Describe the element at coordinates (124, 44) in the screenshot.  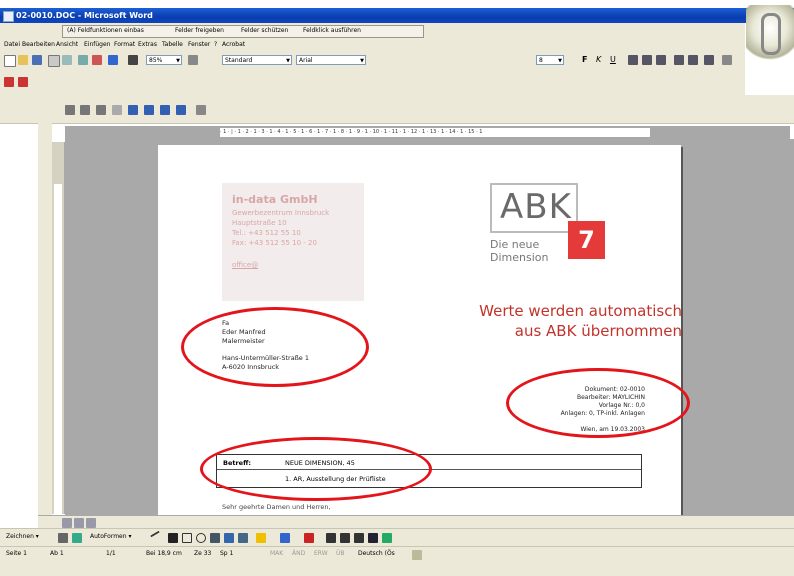
I see `menu-format: Format` at that location.